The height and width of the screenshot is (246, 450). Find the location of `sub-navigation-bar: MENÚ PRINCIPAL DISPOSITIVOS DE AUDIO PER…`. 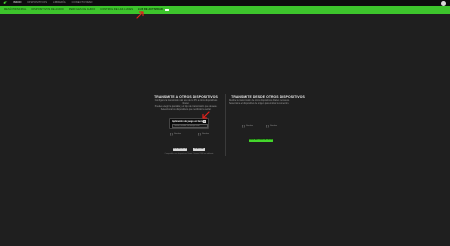

sub-navigation-bar: MENÚ PRINCIPAL DISPOSITIVOS DE AUDIO PER… is located at coordinates (225, 10).